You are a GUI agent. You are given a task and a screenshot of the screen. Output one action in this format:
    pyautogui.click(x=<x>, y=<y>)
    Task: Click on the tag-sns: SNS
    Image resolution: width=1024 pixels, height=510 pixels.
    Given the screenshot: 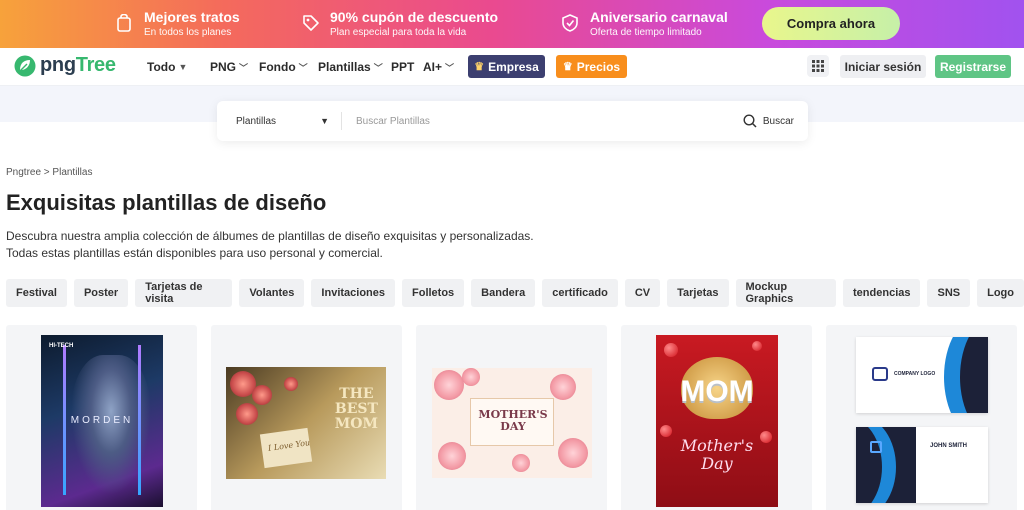 What is the action you would take?
    pyautogui.click(x=949, y=293)
    